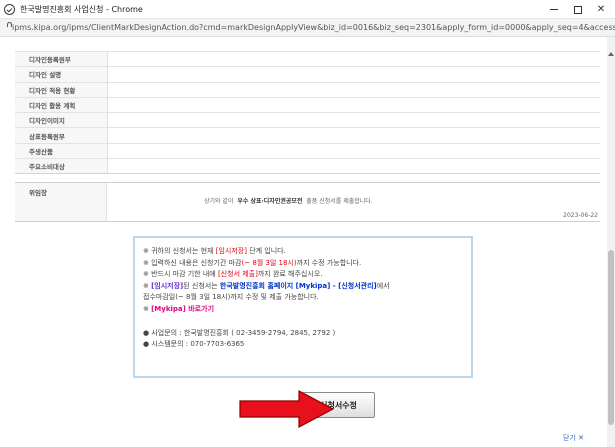  I want to click on row-label: 상표등록원부, so click(61, 135).